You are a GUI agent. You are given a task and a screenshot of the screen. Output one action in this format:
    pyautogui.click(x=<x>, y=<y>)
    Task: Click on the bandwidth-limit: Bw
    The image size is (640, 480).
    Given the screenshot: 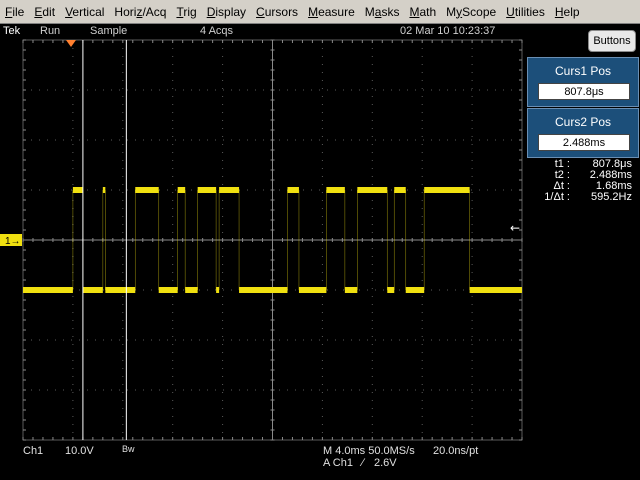 What is the action you would take?
    pyautogui.click(x=128, y=449)
    